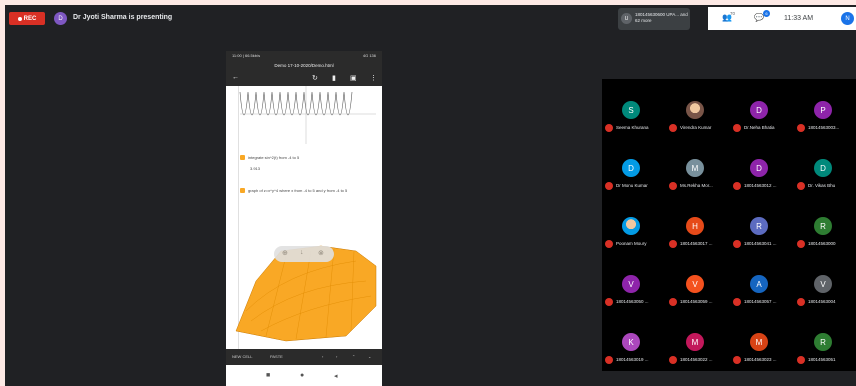 The width and height of the screenshot is (856, 386). Describe the element at coordinates (698, 119) in the screenshot. I see `participant-tile: Virendra Kumar` at that location.